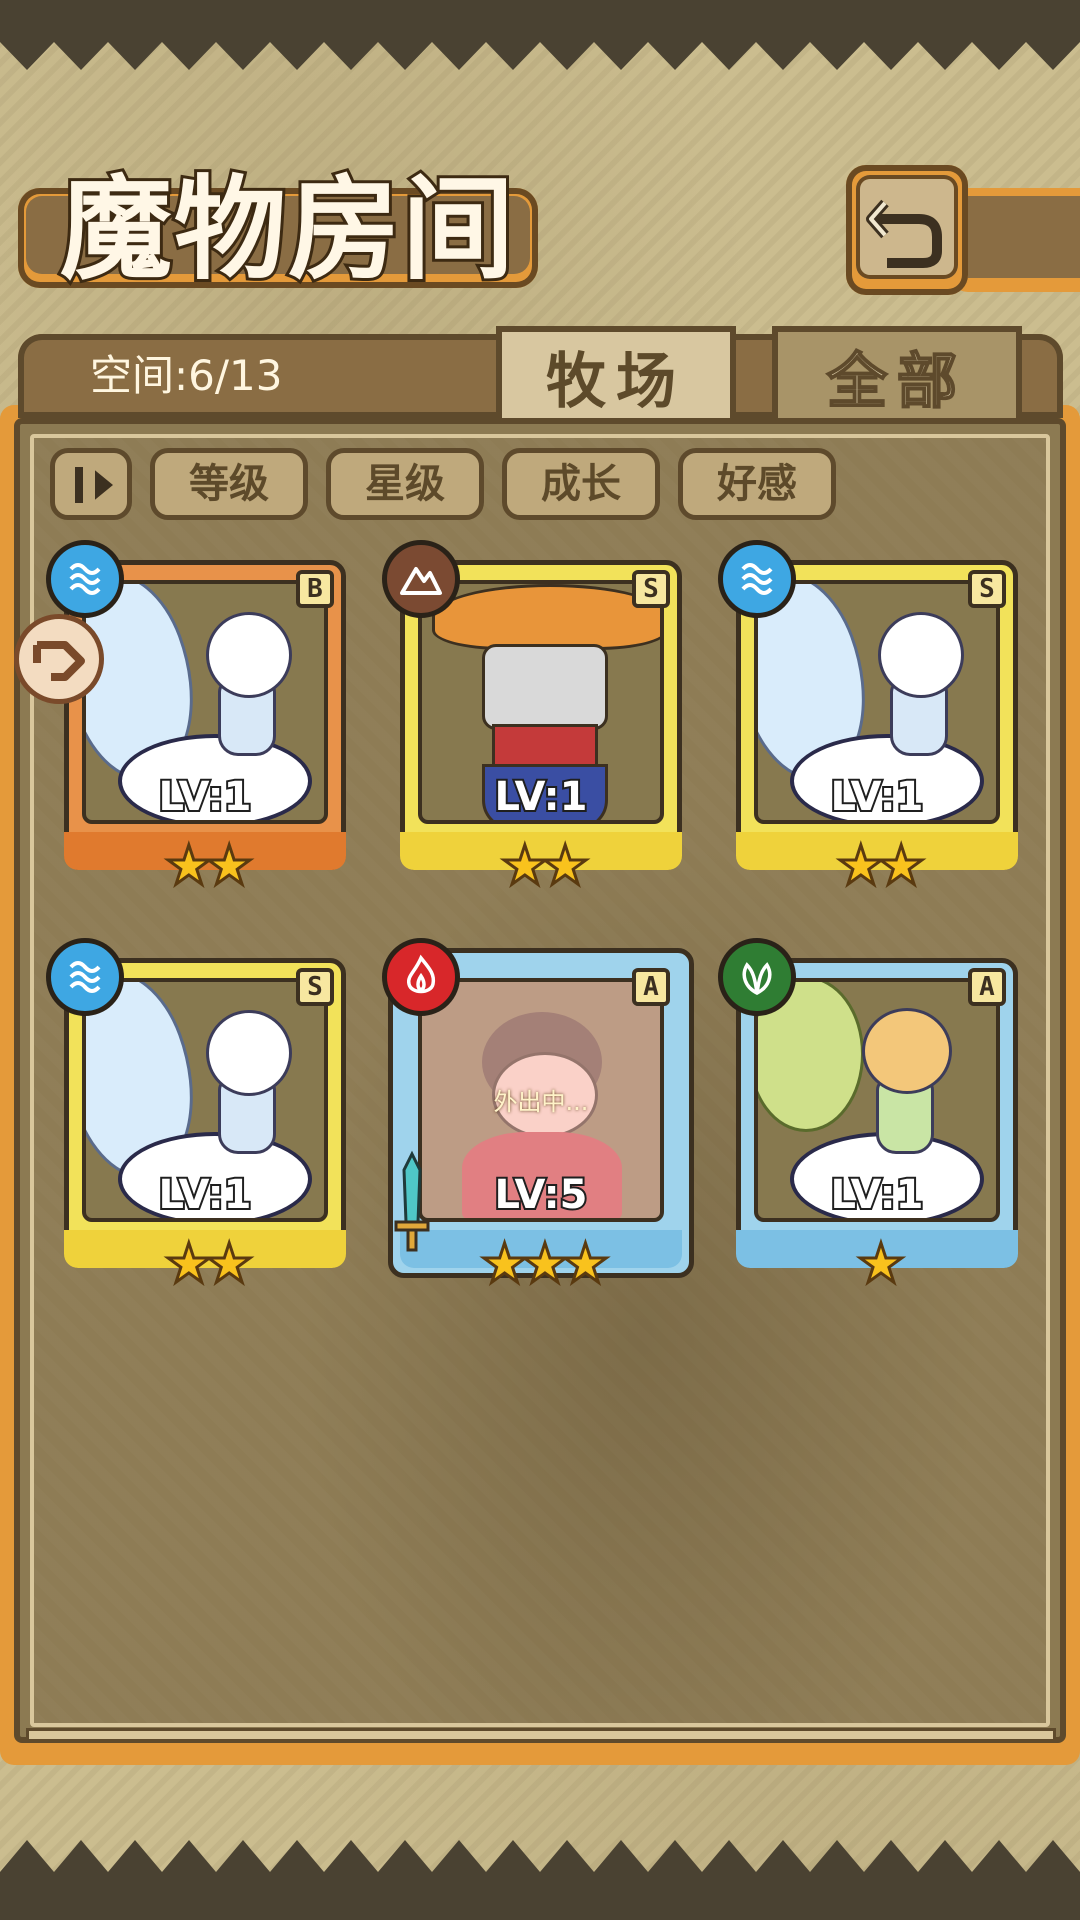 The width and height of the screenshot is (1080, 1920). Describe the element at coordinates (541, 1195) in the screenshot. I see `level-label: LV:5` at that location.